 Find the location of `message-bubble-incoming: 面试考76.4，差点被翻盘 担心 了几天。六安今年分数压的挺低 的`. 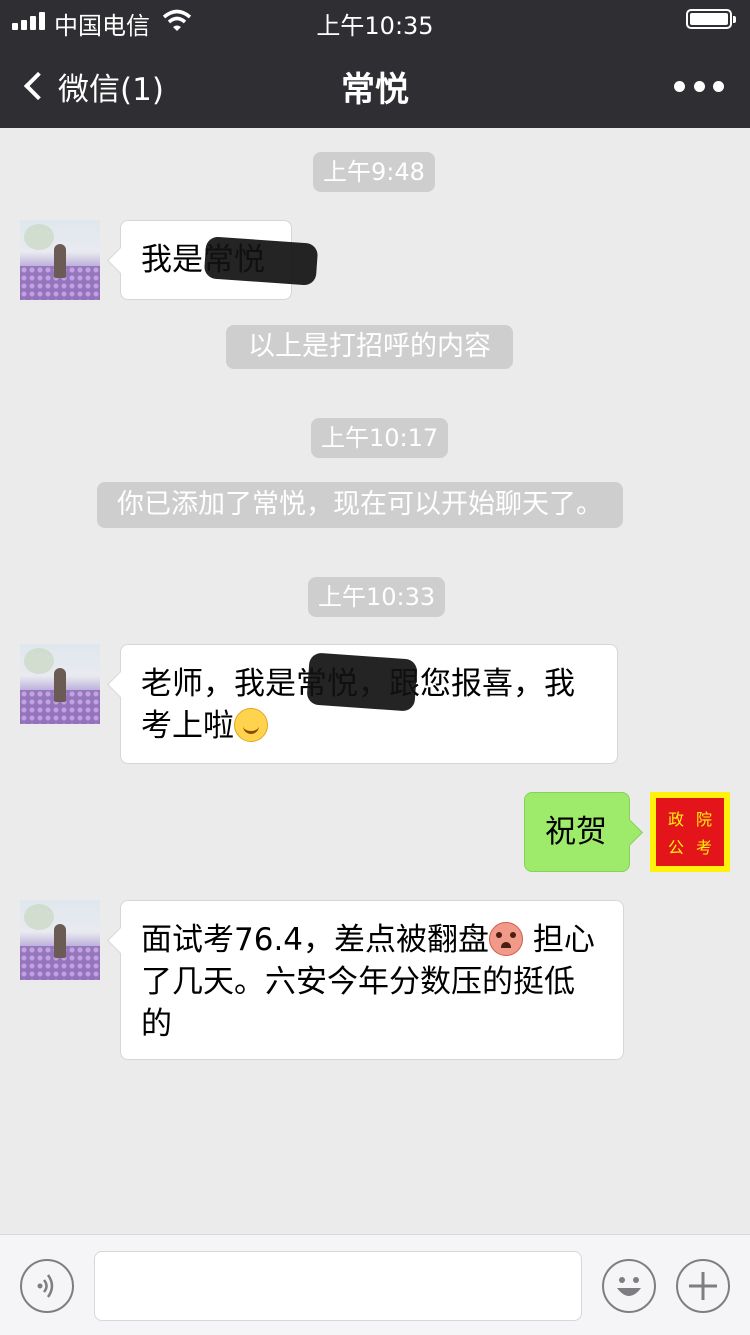

message-bubble-incoming: 面试考76.4，差点被翻盘 担心 了几天。六安今年分数压的挺低 的 is located at coordinates (372, 980).